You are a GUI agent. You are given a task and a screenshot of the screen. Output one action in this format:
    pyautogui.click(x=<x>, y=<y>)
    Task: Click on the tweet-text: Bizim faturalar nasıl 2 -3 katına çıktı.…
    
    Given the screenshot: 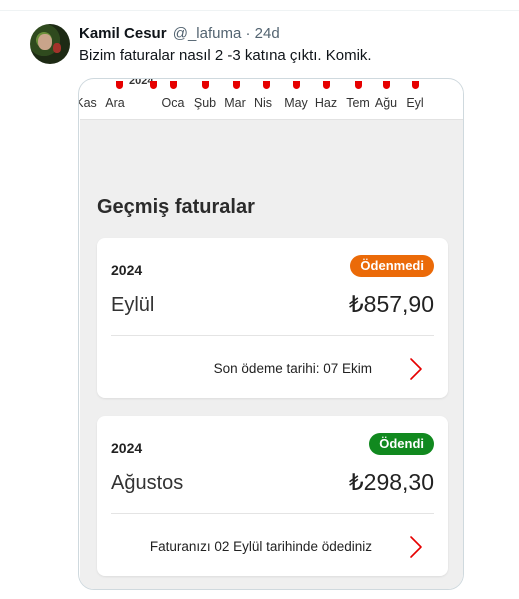 What is the action you would take?
    pyautogui.click(x=225, y=55)
    